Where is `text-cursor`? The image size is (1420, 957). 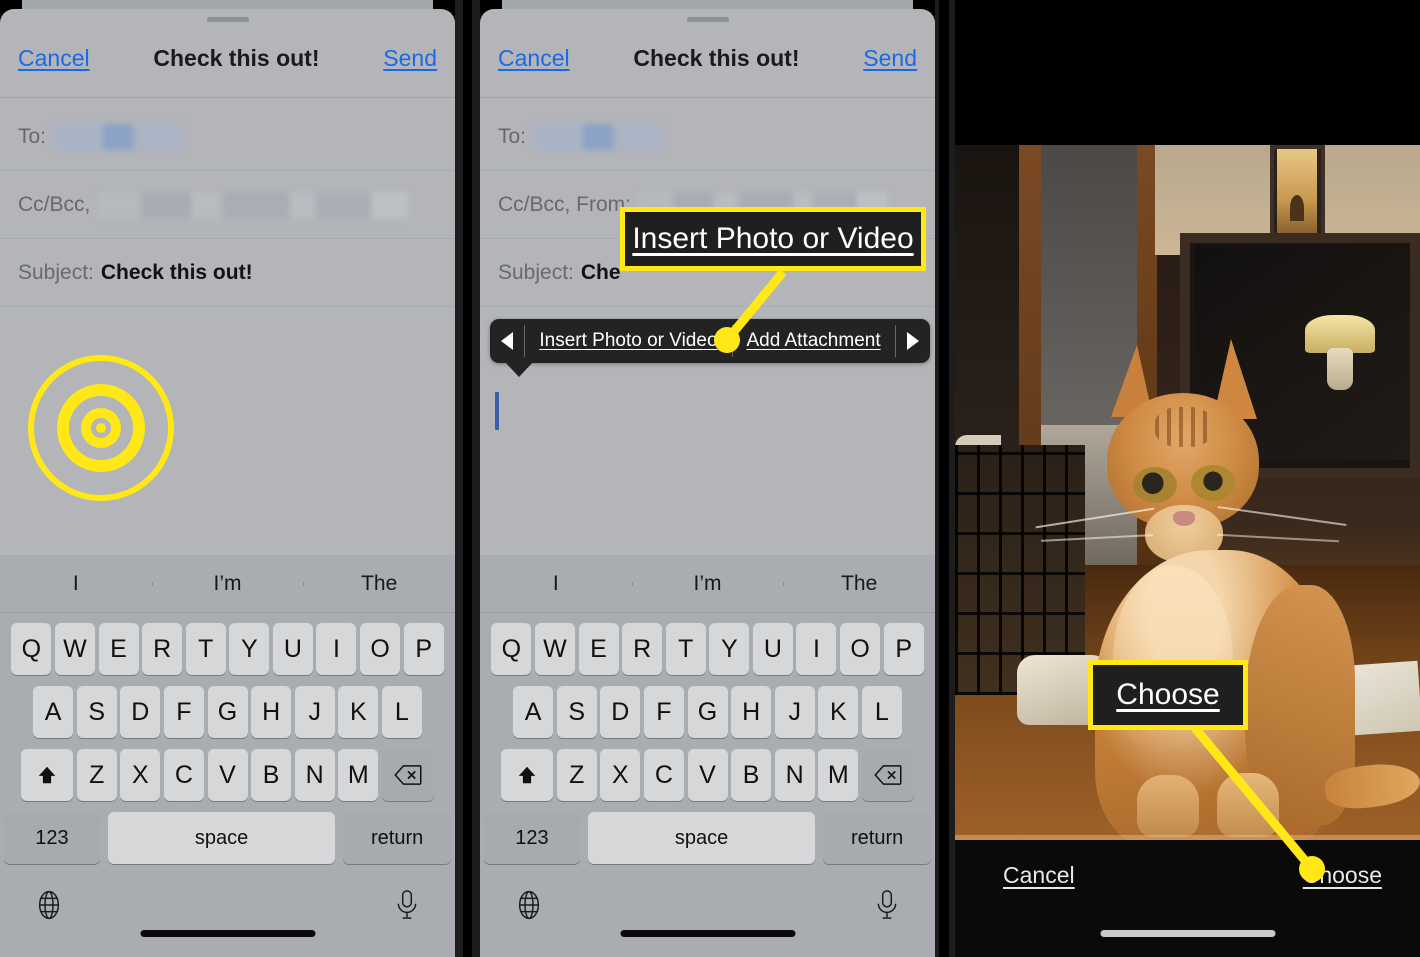 text-cursor is located at coordinates (497, 411).